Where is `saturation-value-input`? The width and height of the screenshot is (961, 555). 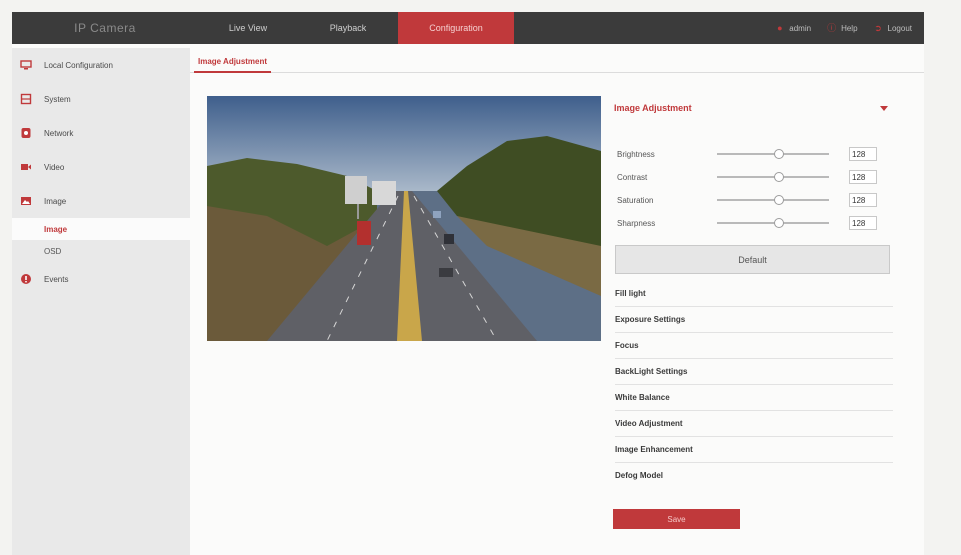
saturation-value-input is located at coordinates (863, 200).